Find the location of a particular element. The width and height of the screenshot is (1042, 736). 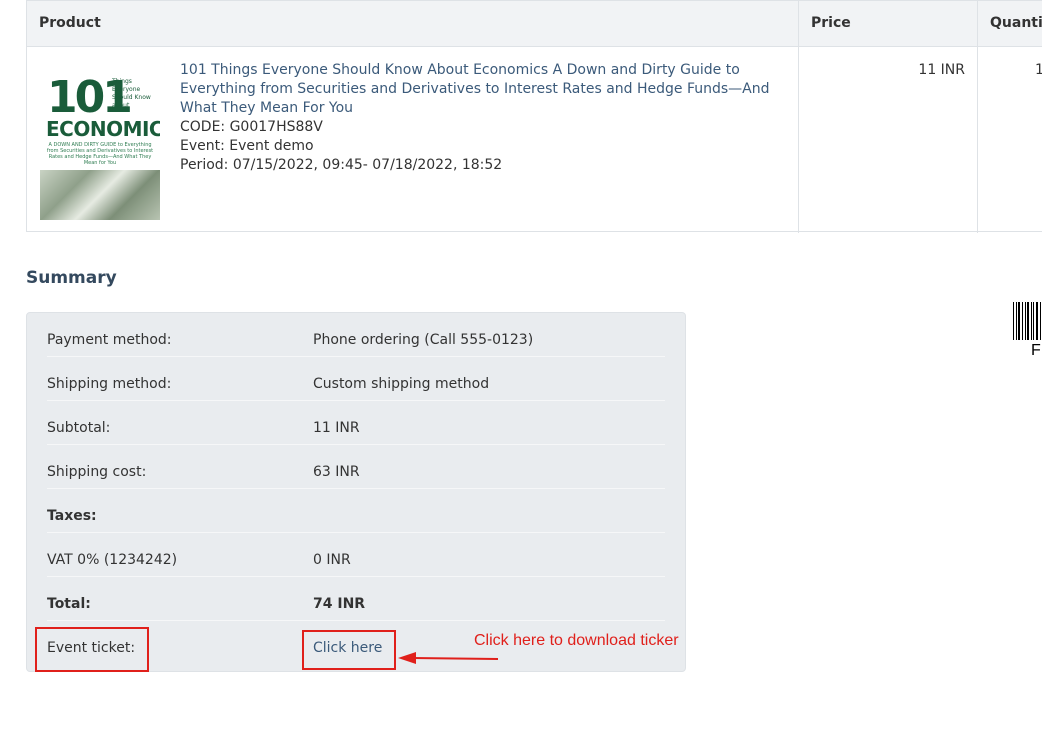

summary-row-shipping-cost: Shipping cost: 63 INR is located at coordinates (356, 467).